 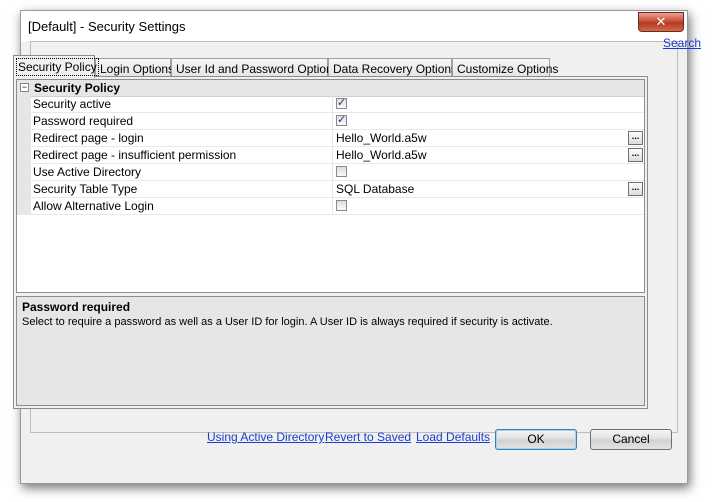 I want to click on tab-customize-options: Customize Options, so click(x=505, y=67).